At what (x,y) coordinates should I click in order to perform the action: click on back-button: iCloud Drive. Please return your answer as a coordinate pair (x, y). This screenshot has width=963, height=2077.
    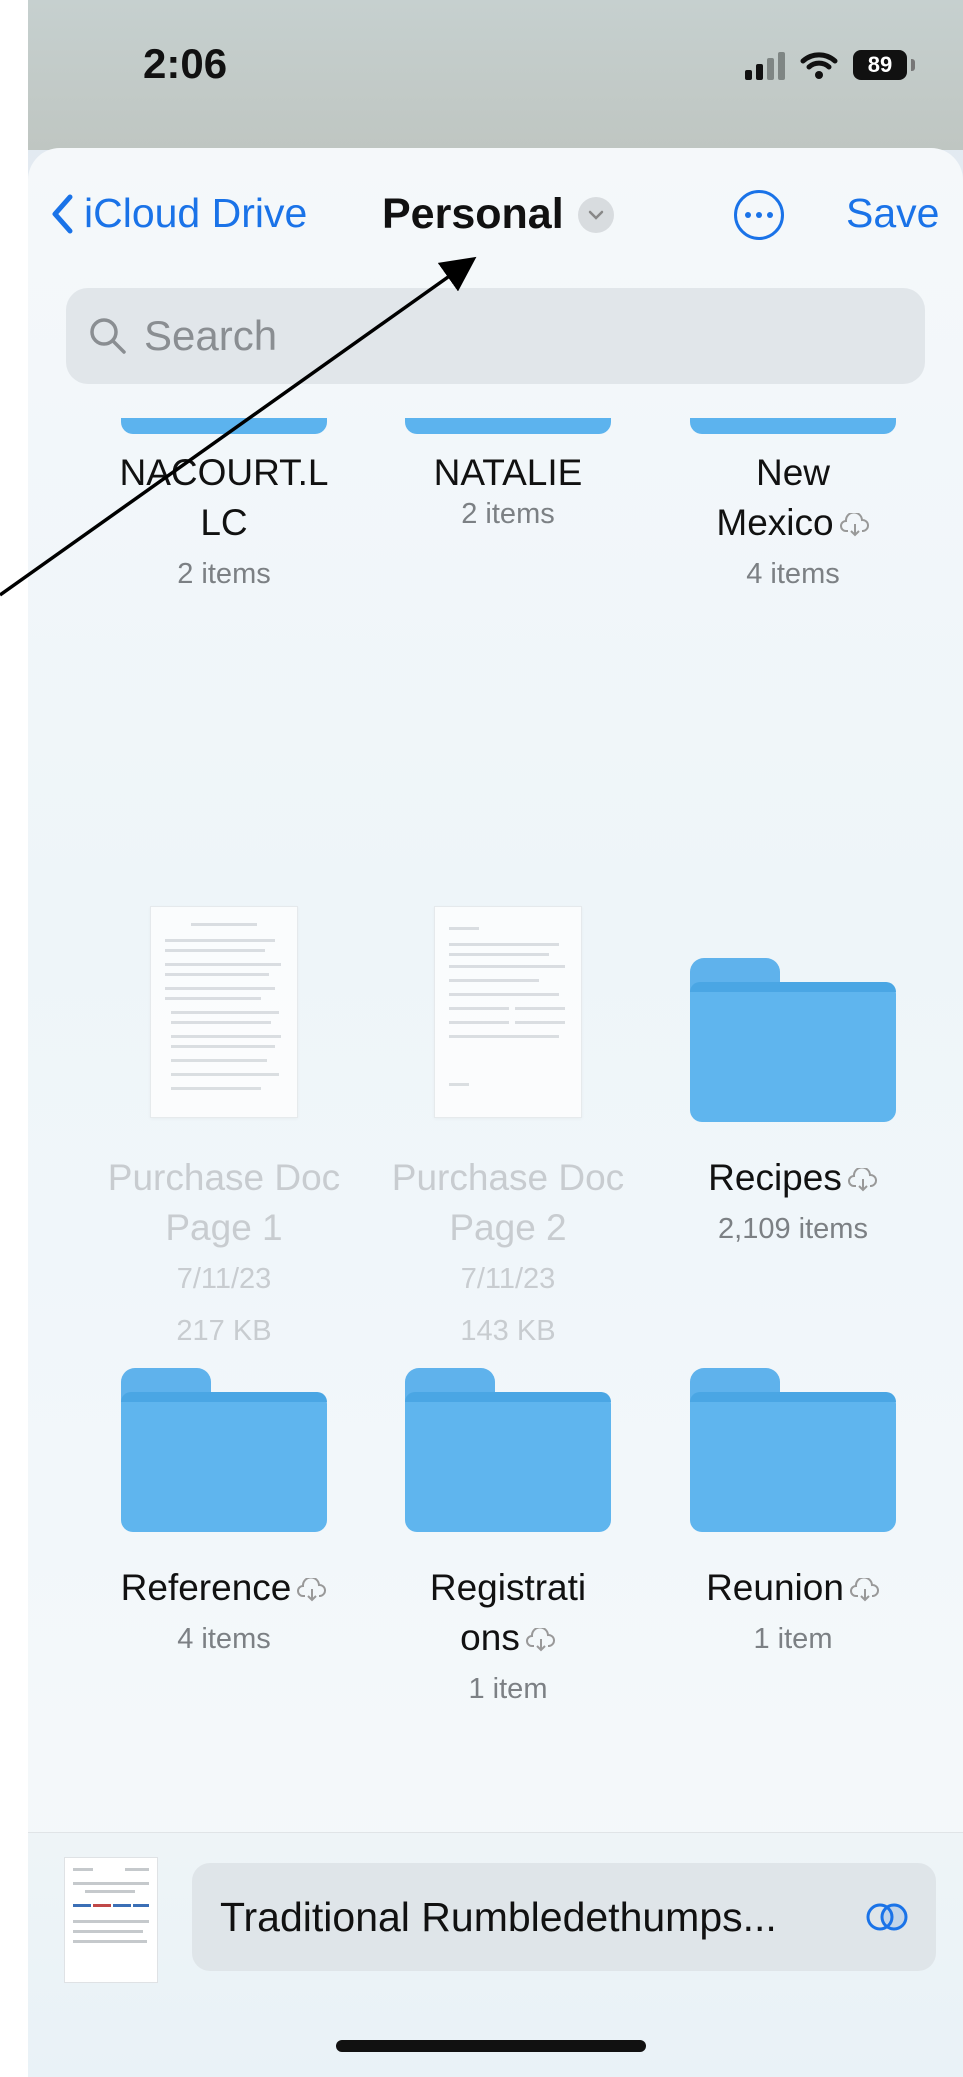
    Looking at the image, I should click on (178, 213).